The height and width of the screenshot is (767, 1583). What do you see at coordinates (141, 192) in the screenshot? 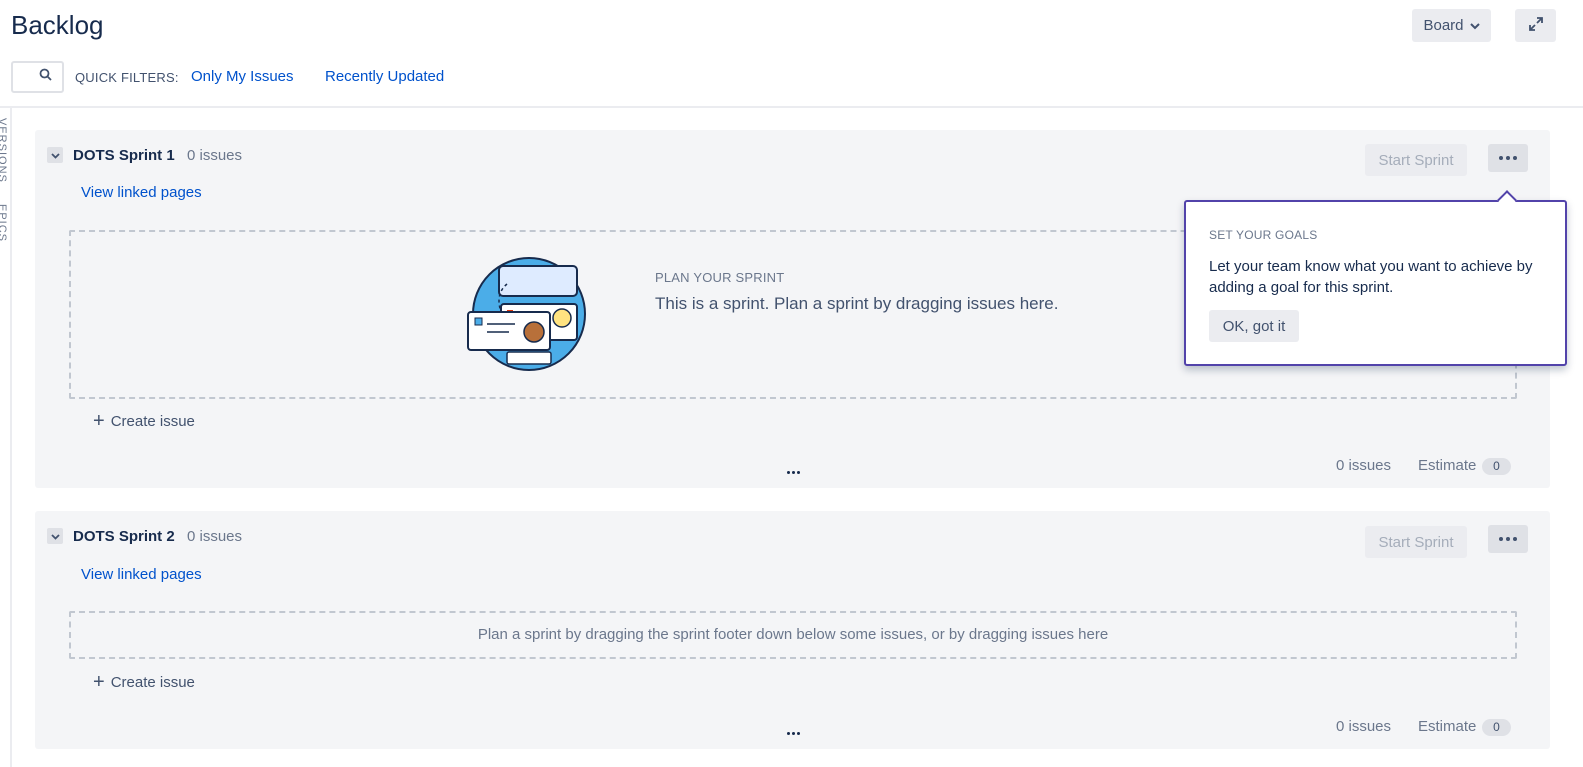
I see `sprint-1-view-linked-pages: View linked pages` at bounding box center [141, 192].